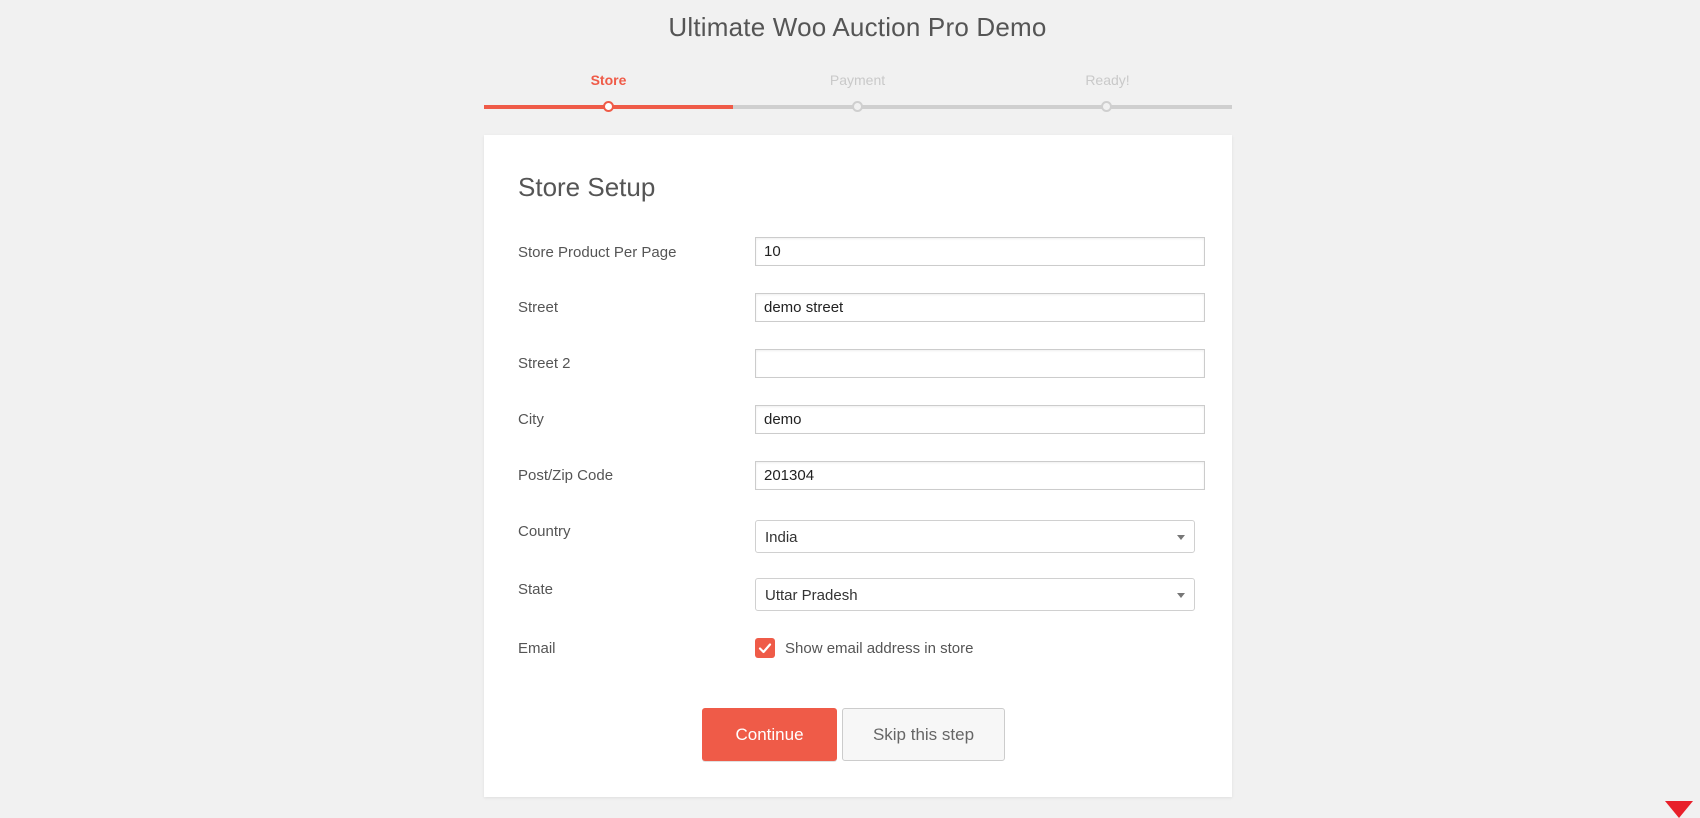 Image resolution: width=1700 pixels, height=818 pixels. What do you see at coordinates (857, 80) in the screenshot?
I see `step-payment: Payment` at bounding box center [857, 80].